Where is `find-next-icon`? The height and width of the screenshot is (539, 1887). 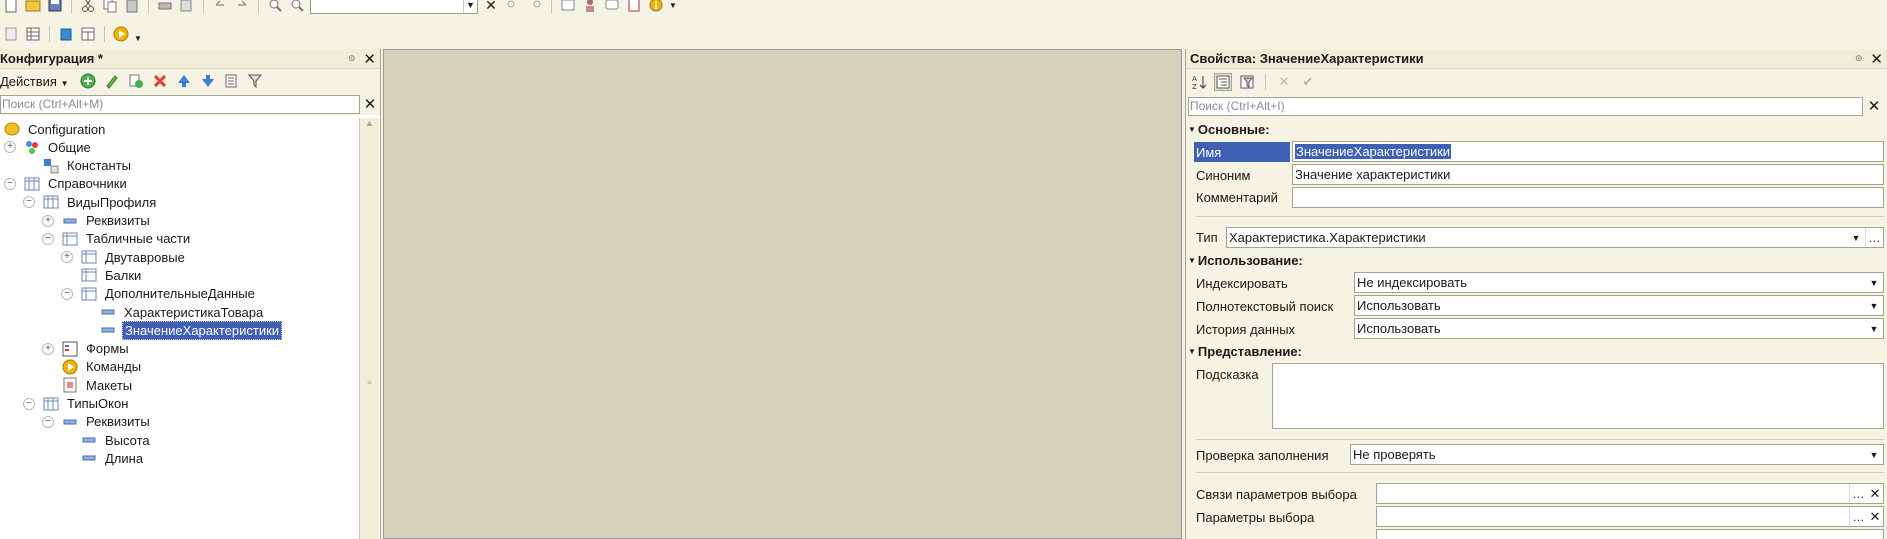
find-next-icon is located at coordinates (535, 7).